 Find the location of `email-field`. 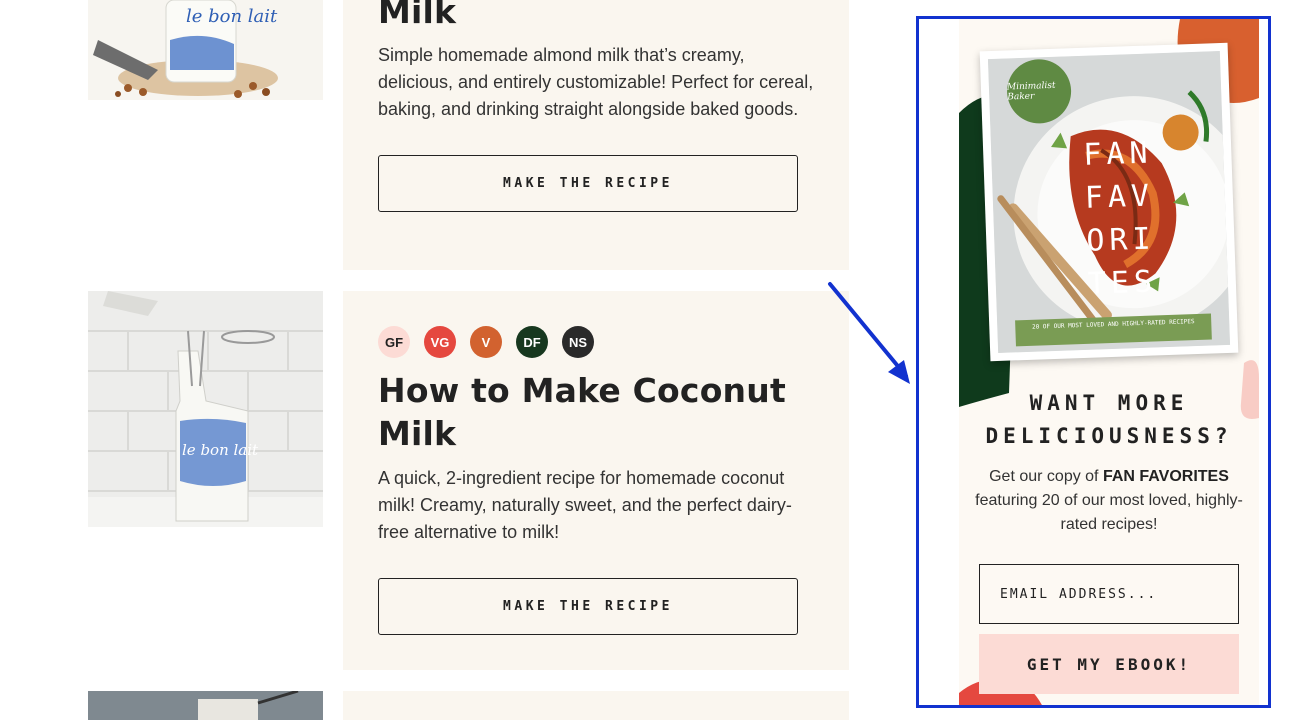

email-field is located at coordinates (1109, 594).